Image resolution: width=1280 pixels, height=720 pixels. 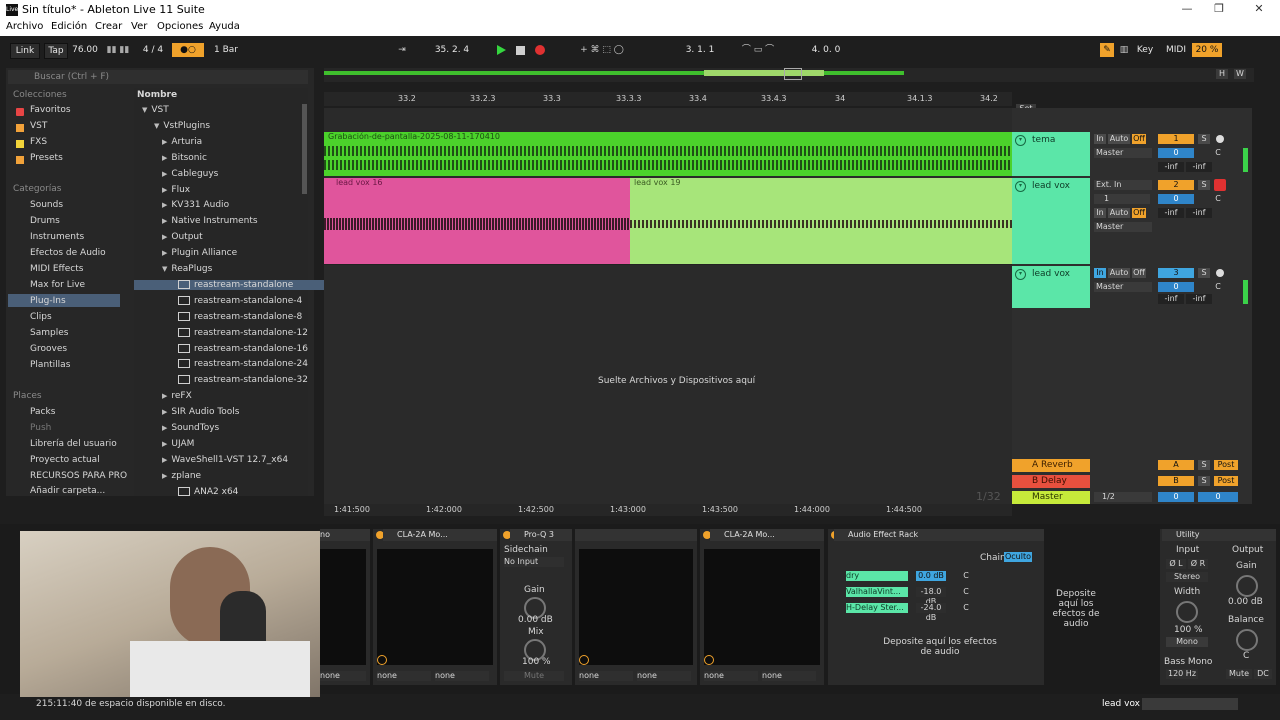 I want to click on maximize-button: ❐, so click(x=1219, y=10).